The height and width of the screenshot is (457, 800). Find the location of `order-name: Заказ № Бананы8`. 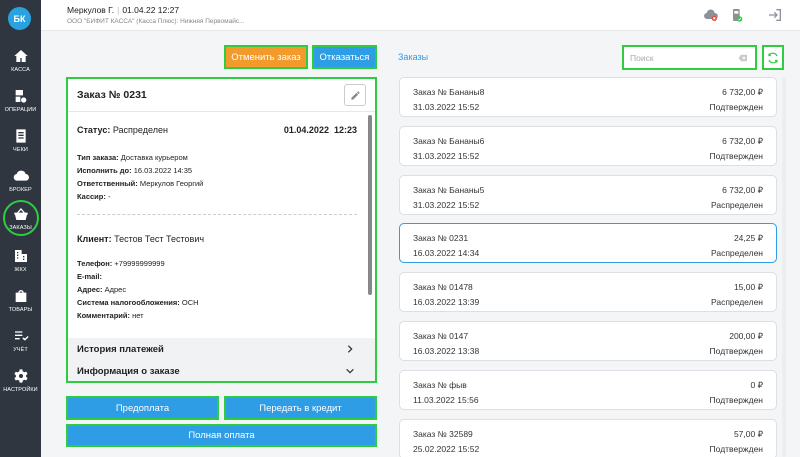

order-name: Заказ № Бананы8 is located at coordinates (449, 92).